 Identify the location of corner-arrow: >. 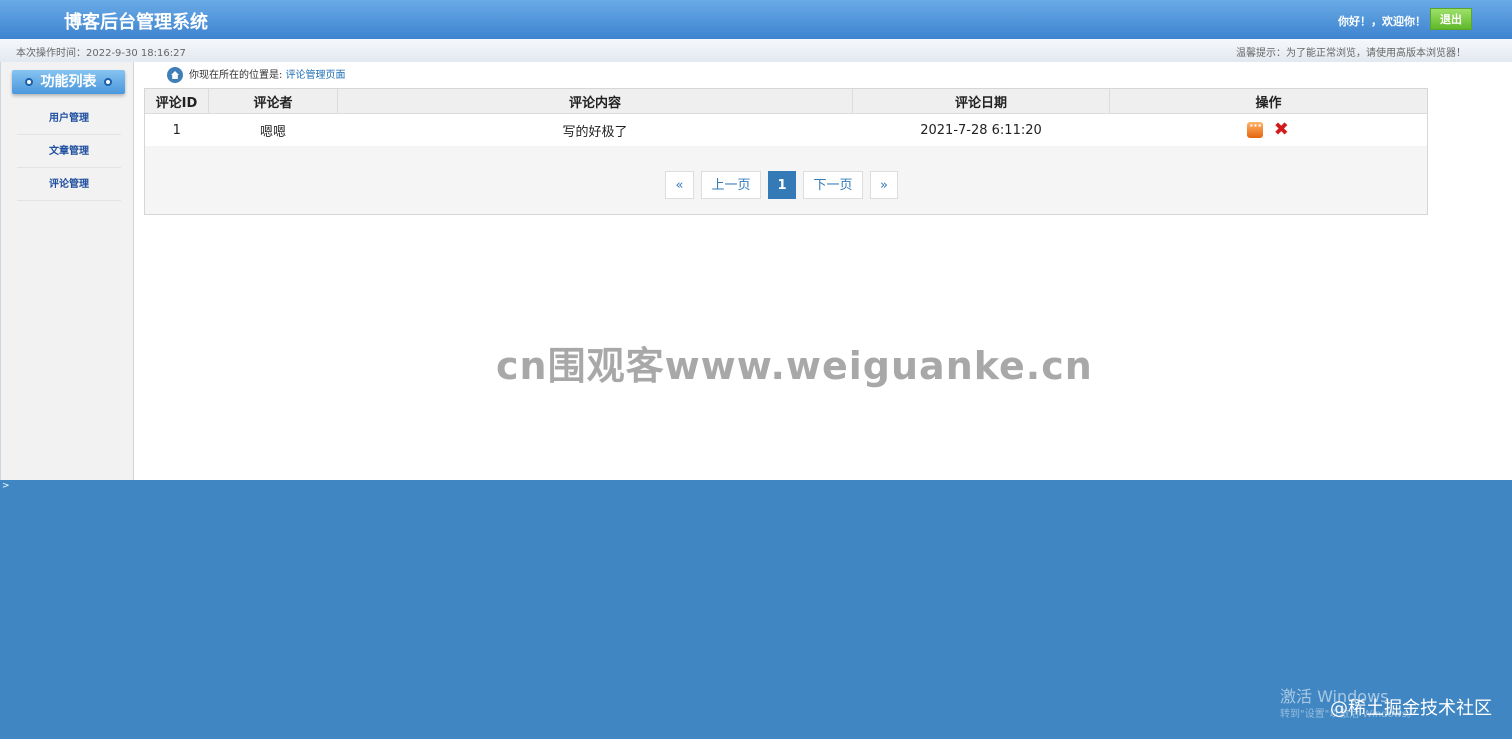
(6, 486).